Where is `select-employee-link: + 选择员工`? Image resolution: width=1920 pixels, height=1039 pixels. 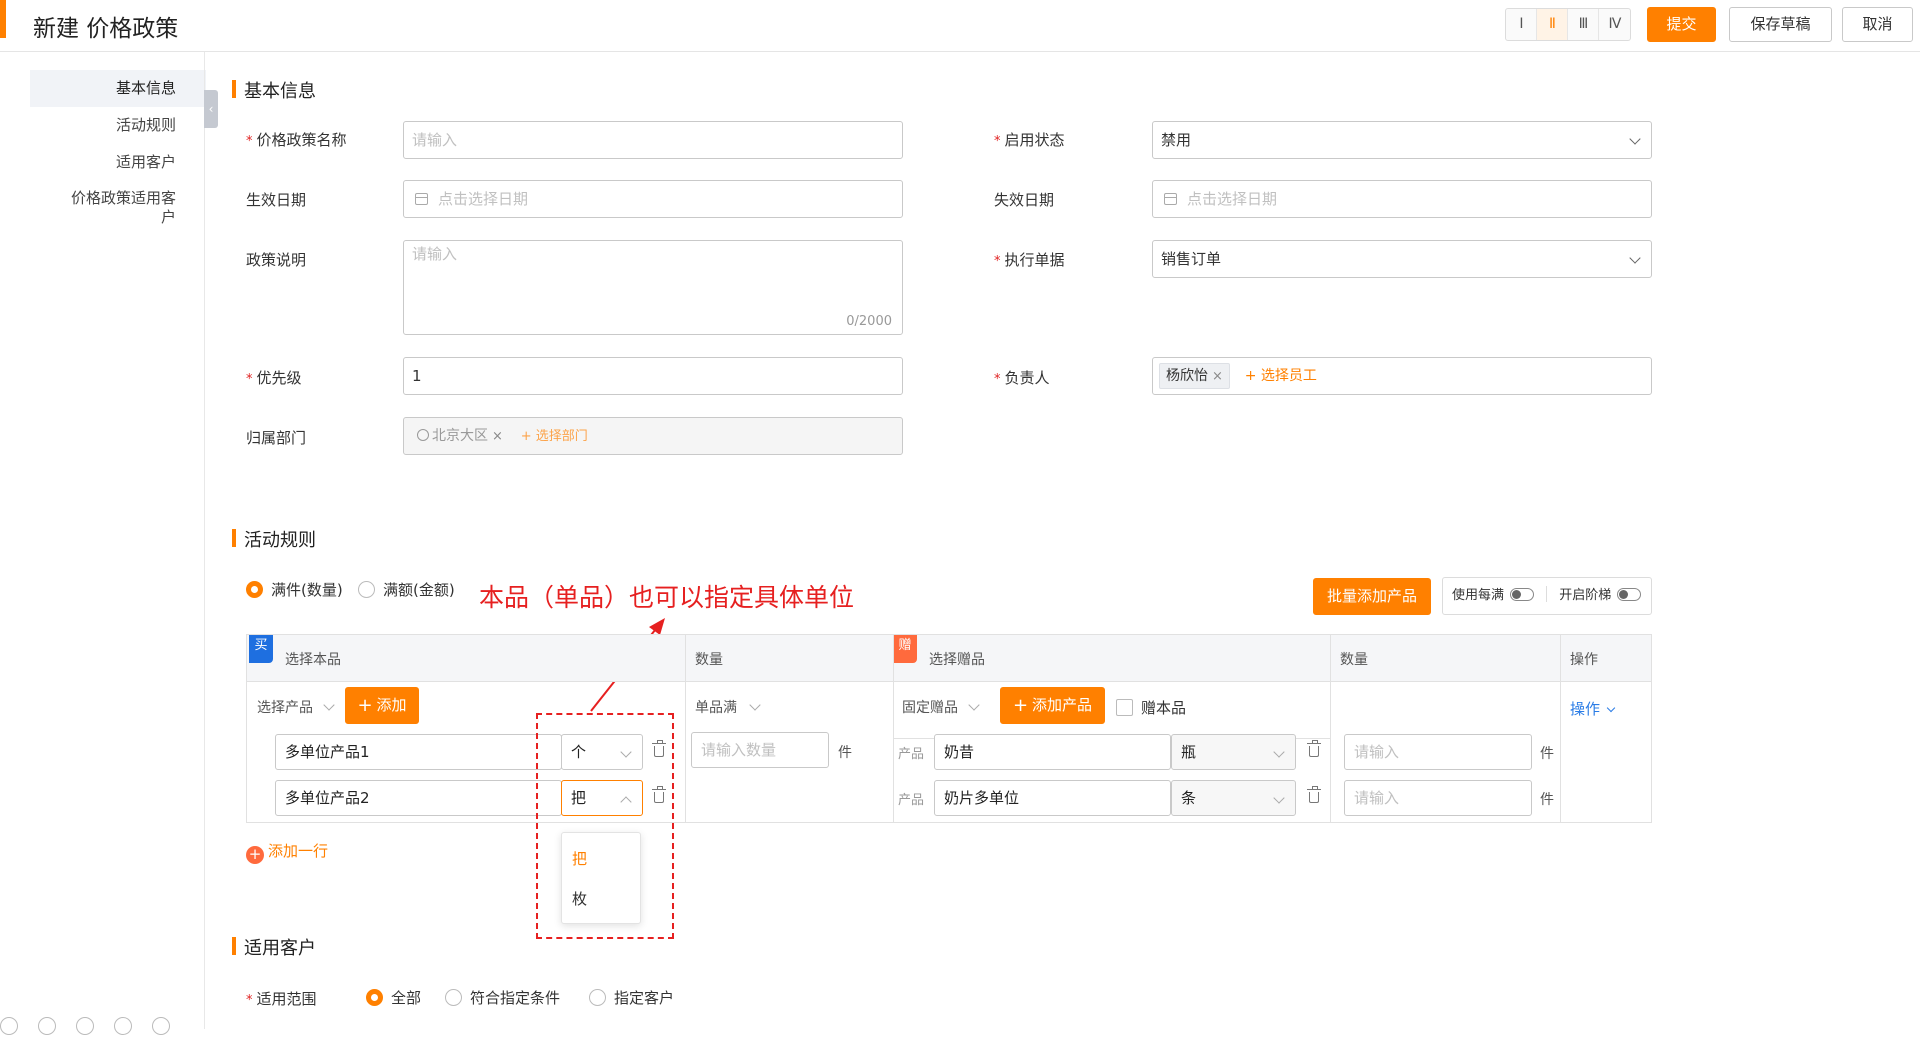 select-employee-link: + 选择员工 is located at coordinates (1281, 376).